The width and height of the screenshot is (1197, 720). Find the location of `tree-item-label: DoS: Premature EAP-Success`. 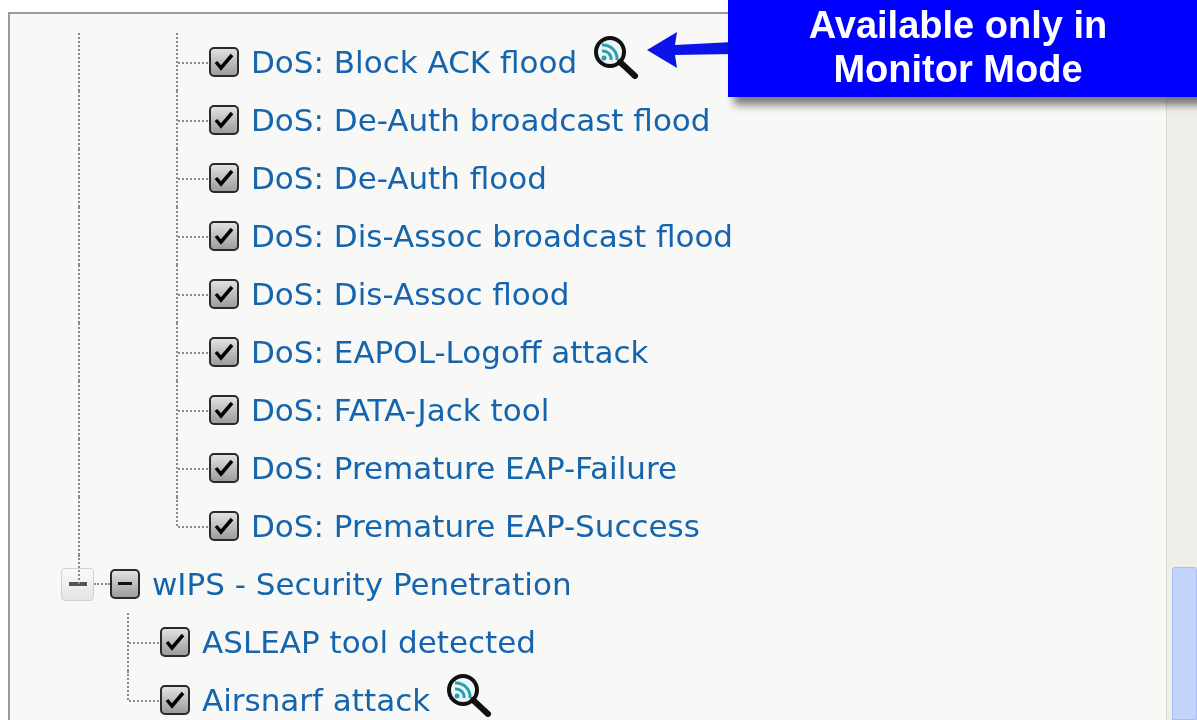

tree-item-label: DoS: Premature EAP-Success is located at coordinates (475, 526).